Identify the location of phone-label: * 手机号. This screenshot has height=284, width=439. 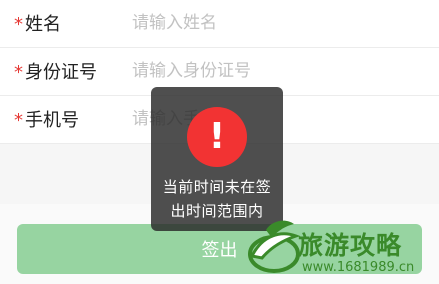
(46, 119).